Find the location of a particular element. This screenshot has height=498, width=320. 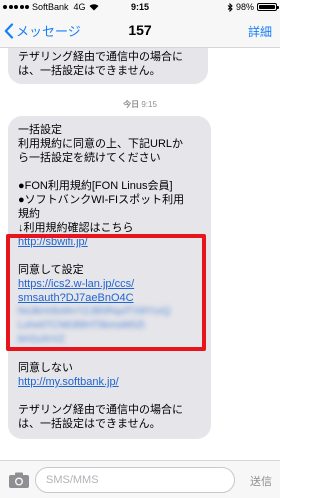

agree-label: 同意して設定 is located at coordinates (51, 270).